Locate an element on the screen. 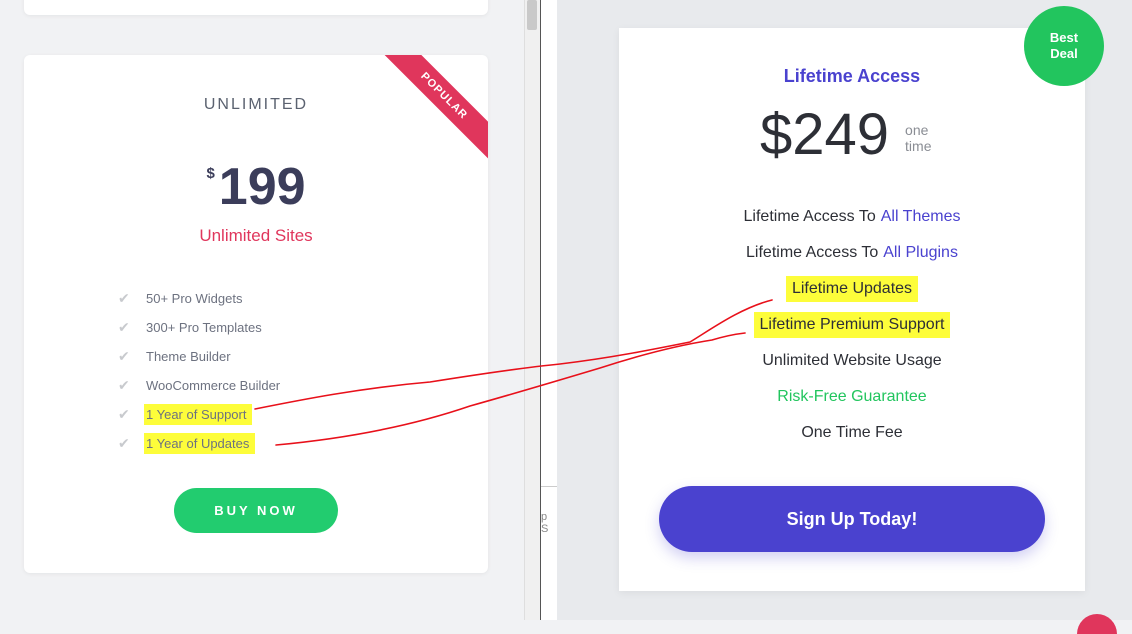 The height and width of the screenshot is (634, 1132). plan-price: $249 one time is located at coordinates (845, 135).